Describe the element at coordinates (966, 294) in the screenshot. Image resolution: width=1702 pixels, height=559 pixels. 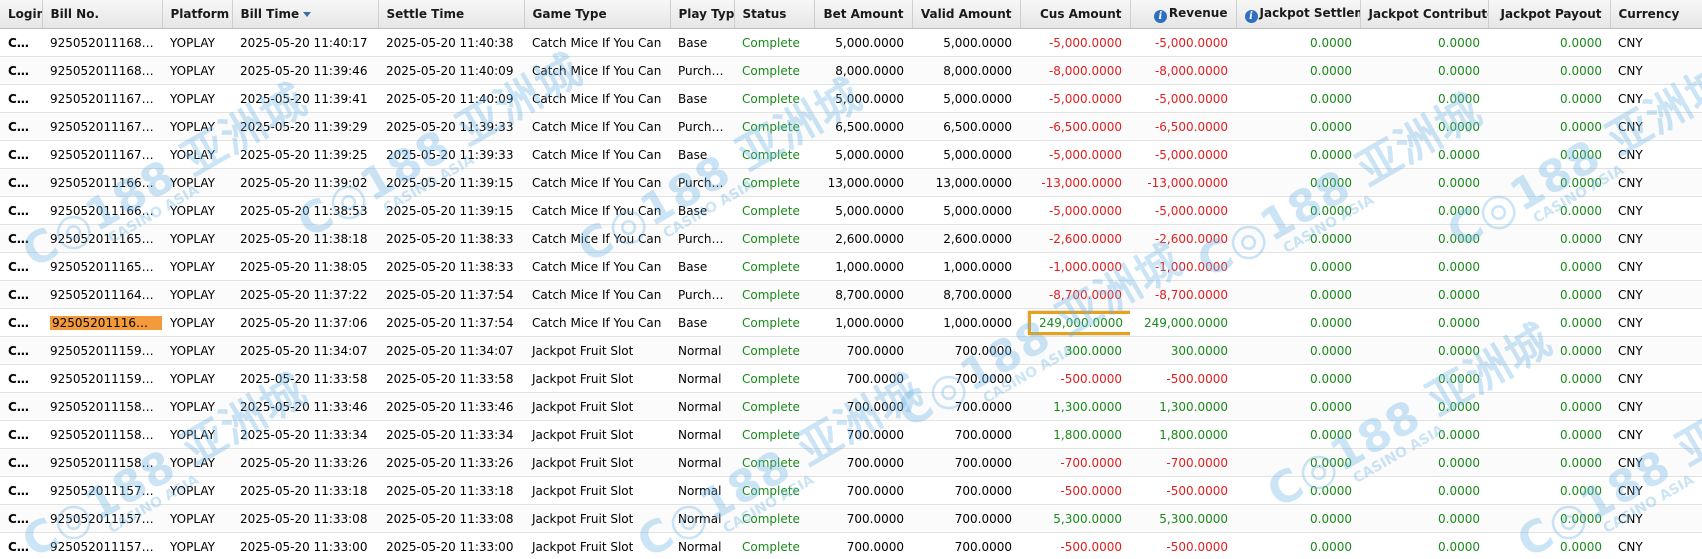
I see `valid-amount-cell: 8,700.0000` at that location.